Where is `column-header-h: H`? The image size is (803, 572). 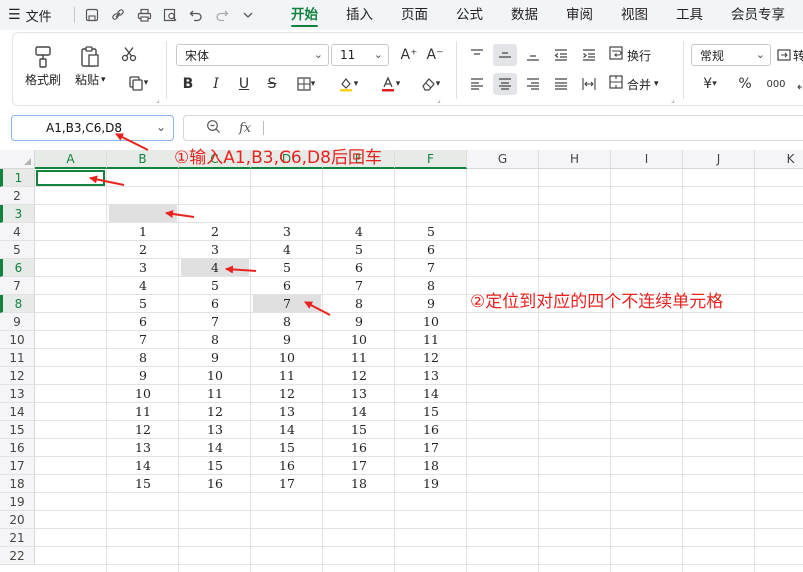
column-header-h: H is located at coordinates (575, 159).